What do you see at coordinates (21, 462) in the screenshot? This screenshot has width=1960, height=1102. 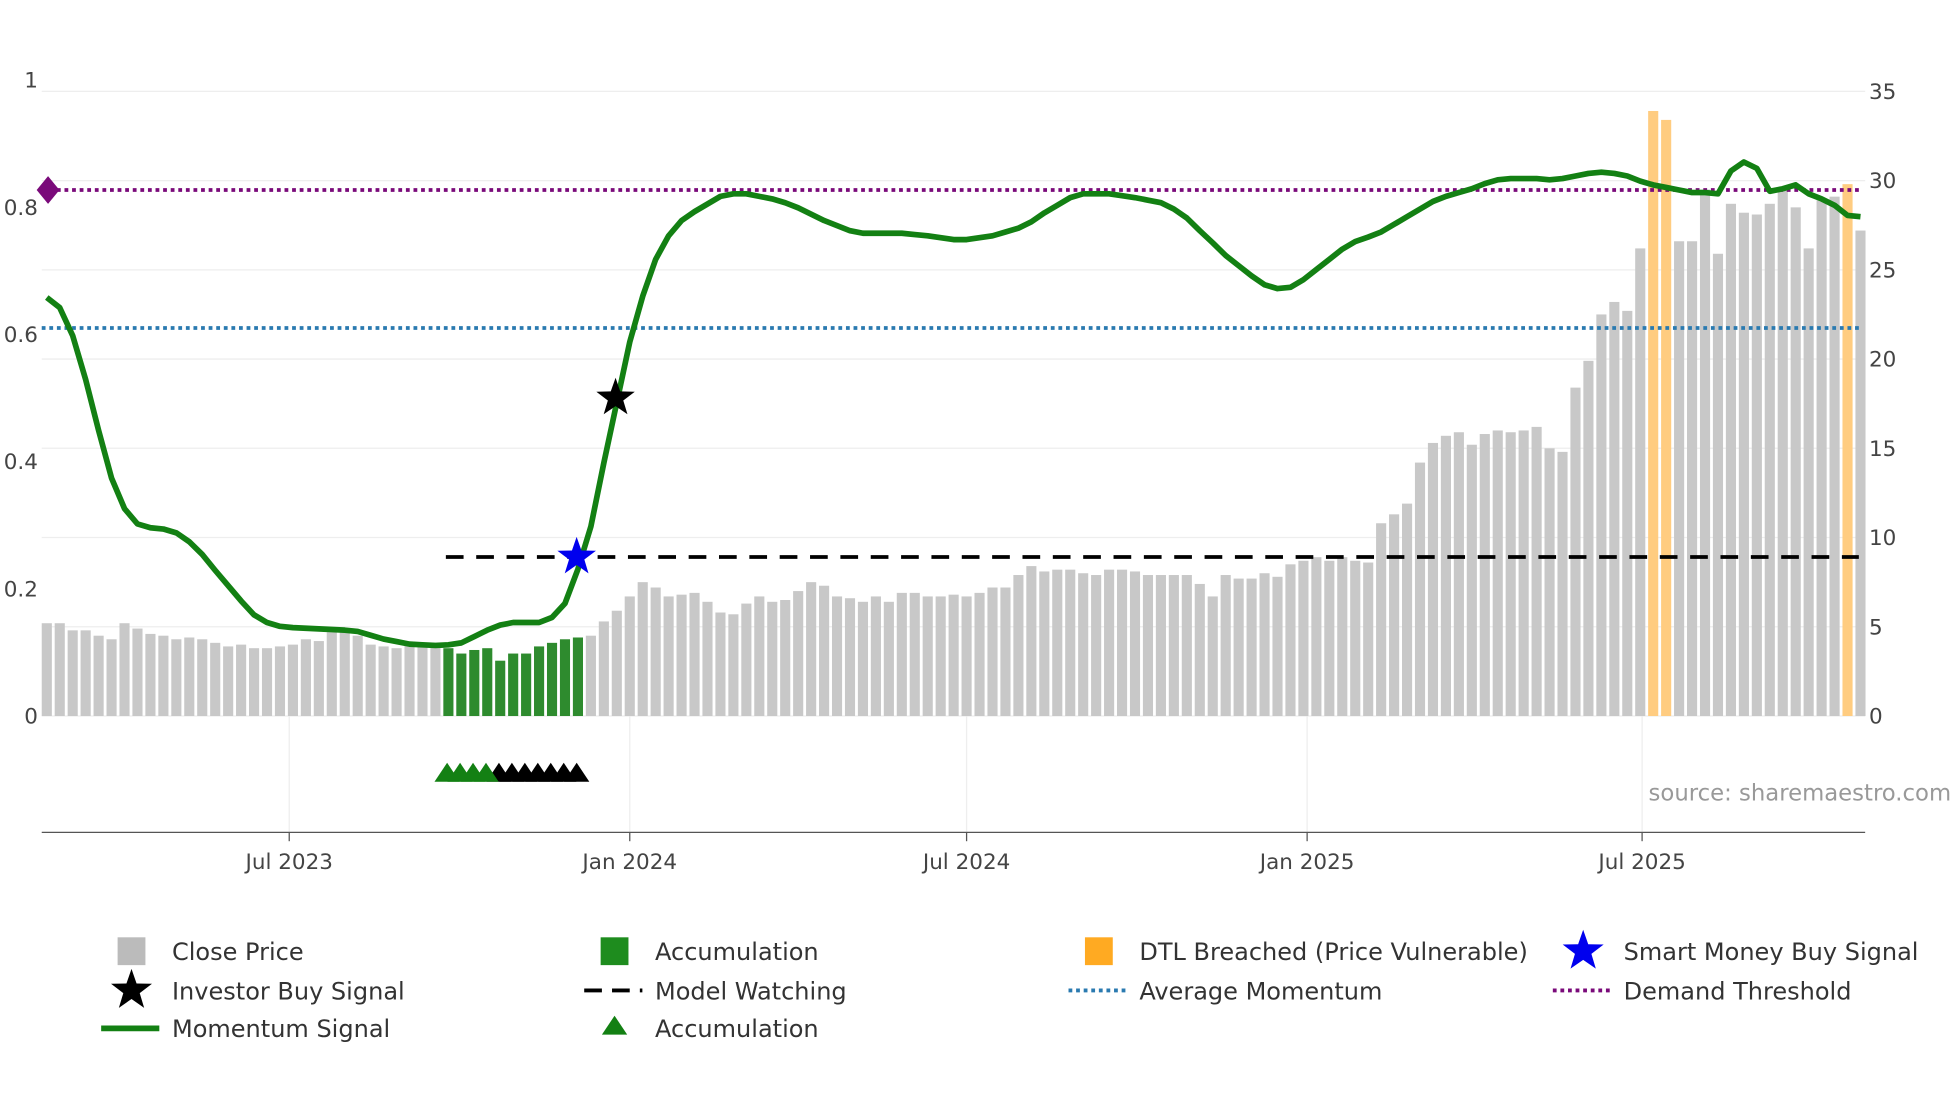 I see `y-left-tick-label: 0.4` at bounding box center [21, 462].